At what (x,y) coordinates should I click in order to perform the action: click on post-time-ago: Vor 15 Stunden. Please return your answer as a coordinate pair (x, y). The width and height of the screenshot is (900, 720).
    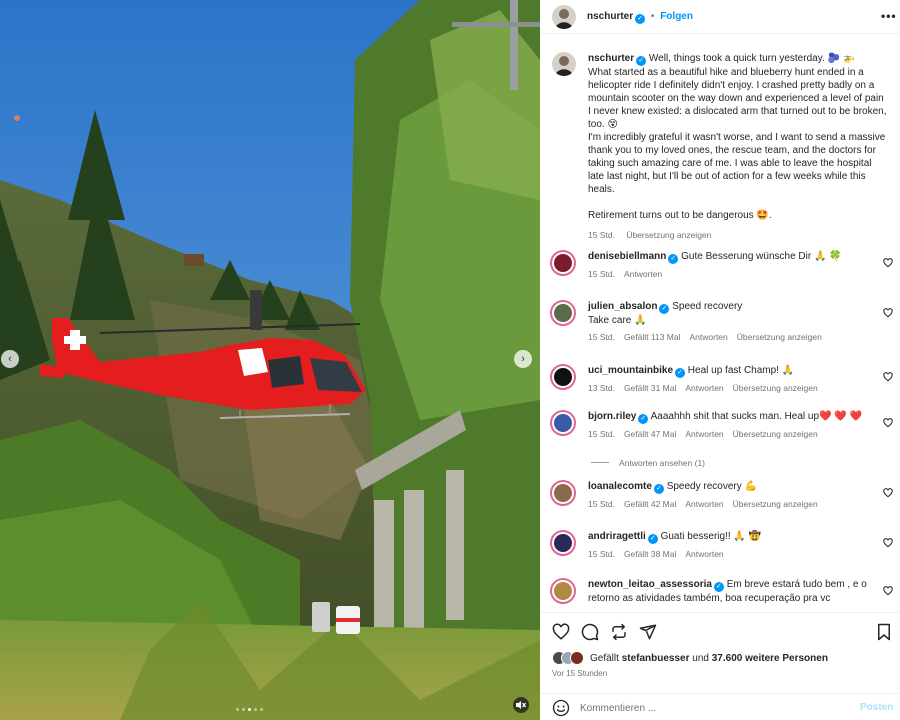
    Looking at the image, I should click on (580, 673).